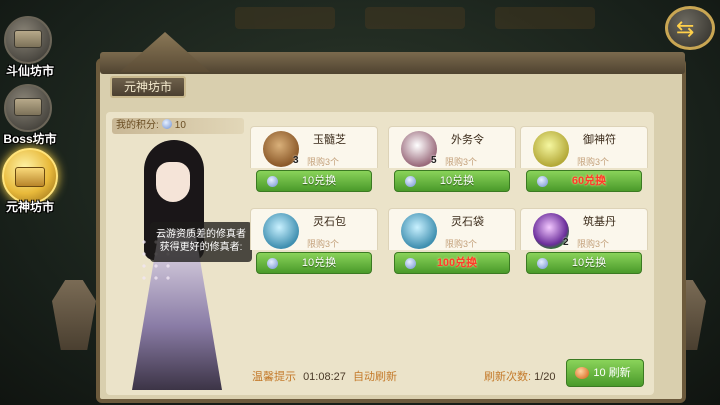  Describe the element at coordinates (434, 160) in the screenshot. I see `item-quantity: 5` at that location.